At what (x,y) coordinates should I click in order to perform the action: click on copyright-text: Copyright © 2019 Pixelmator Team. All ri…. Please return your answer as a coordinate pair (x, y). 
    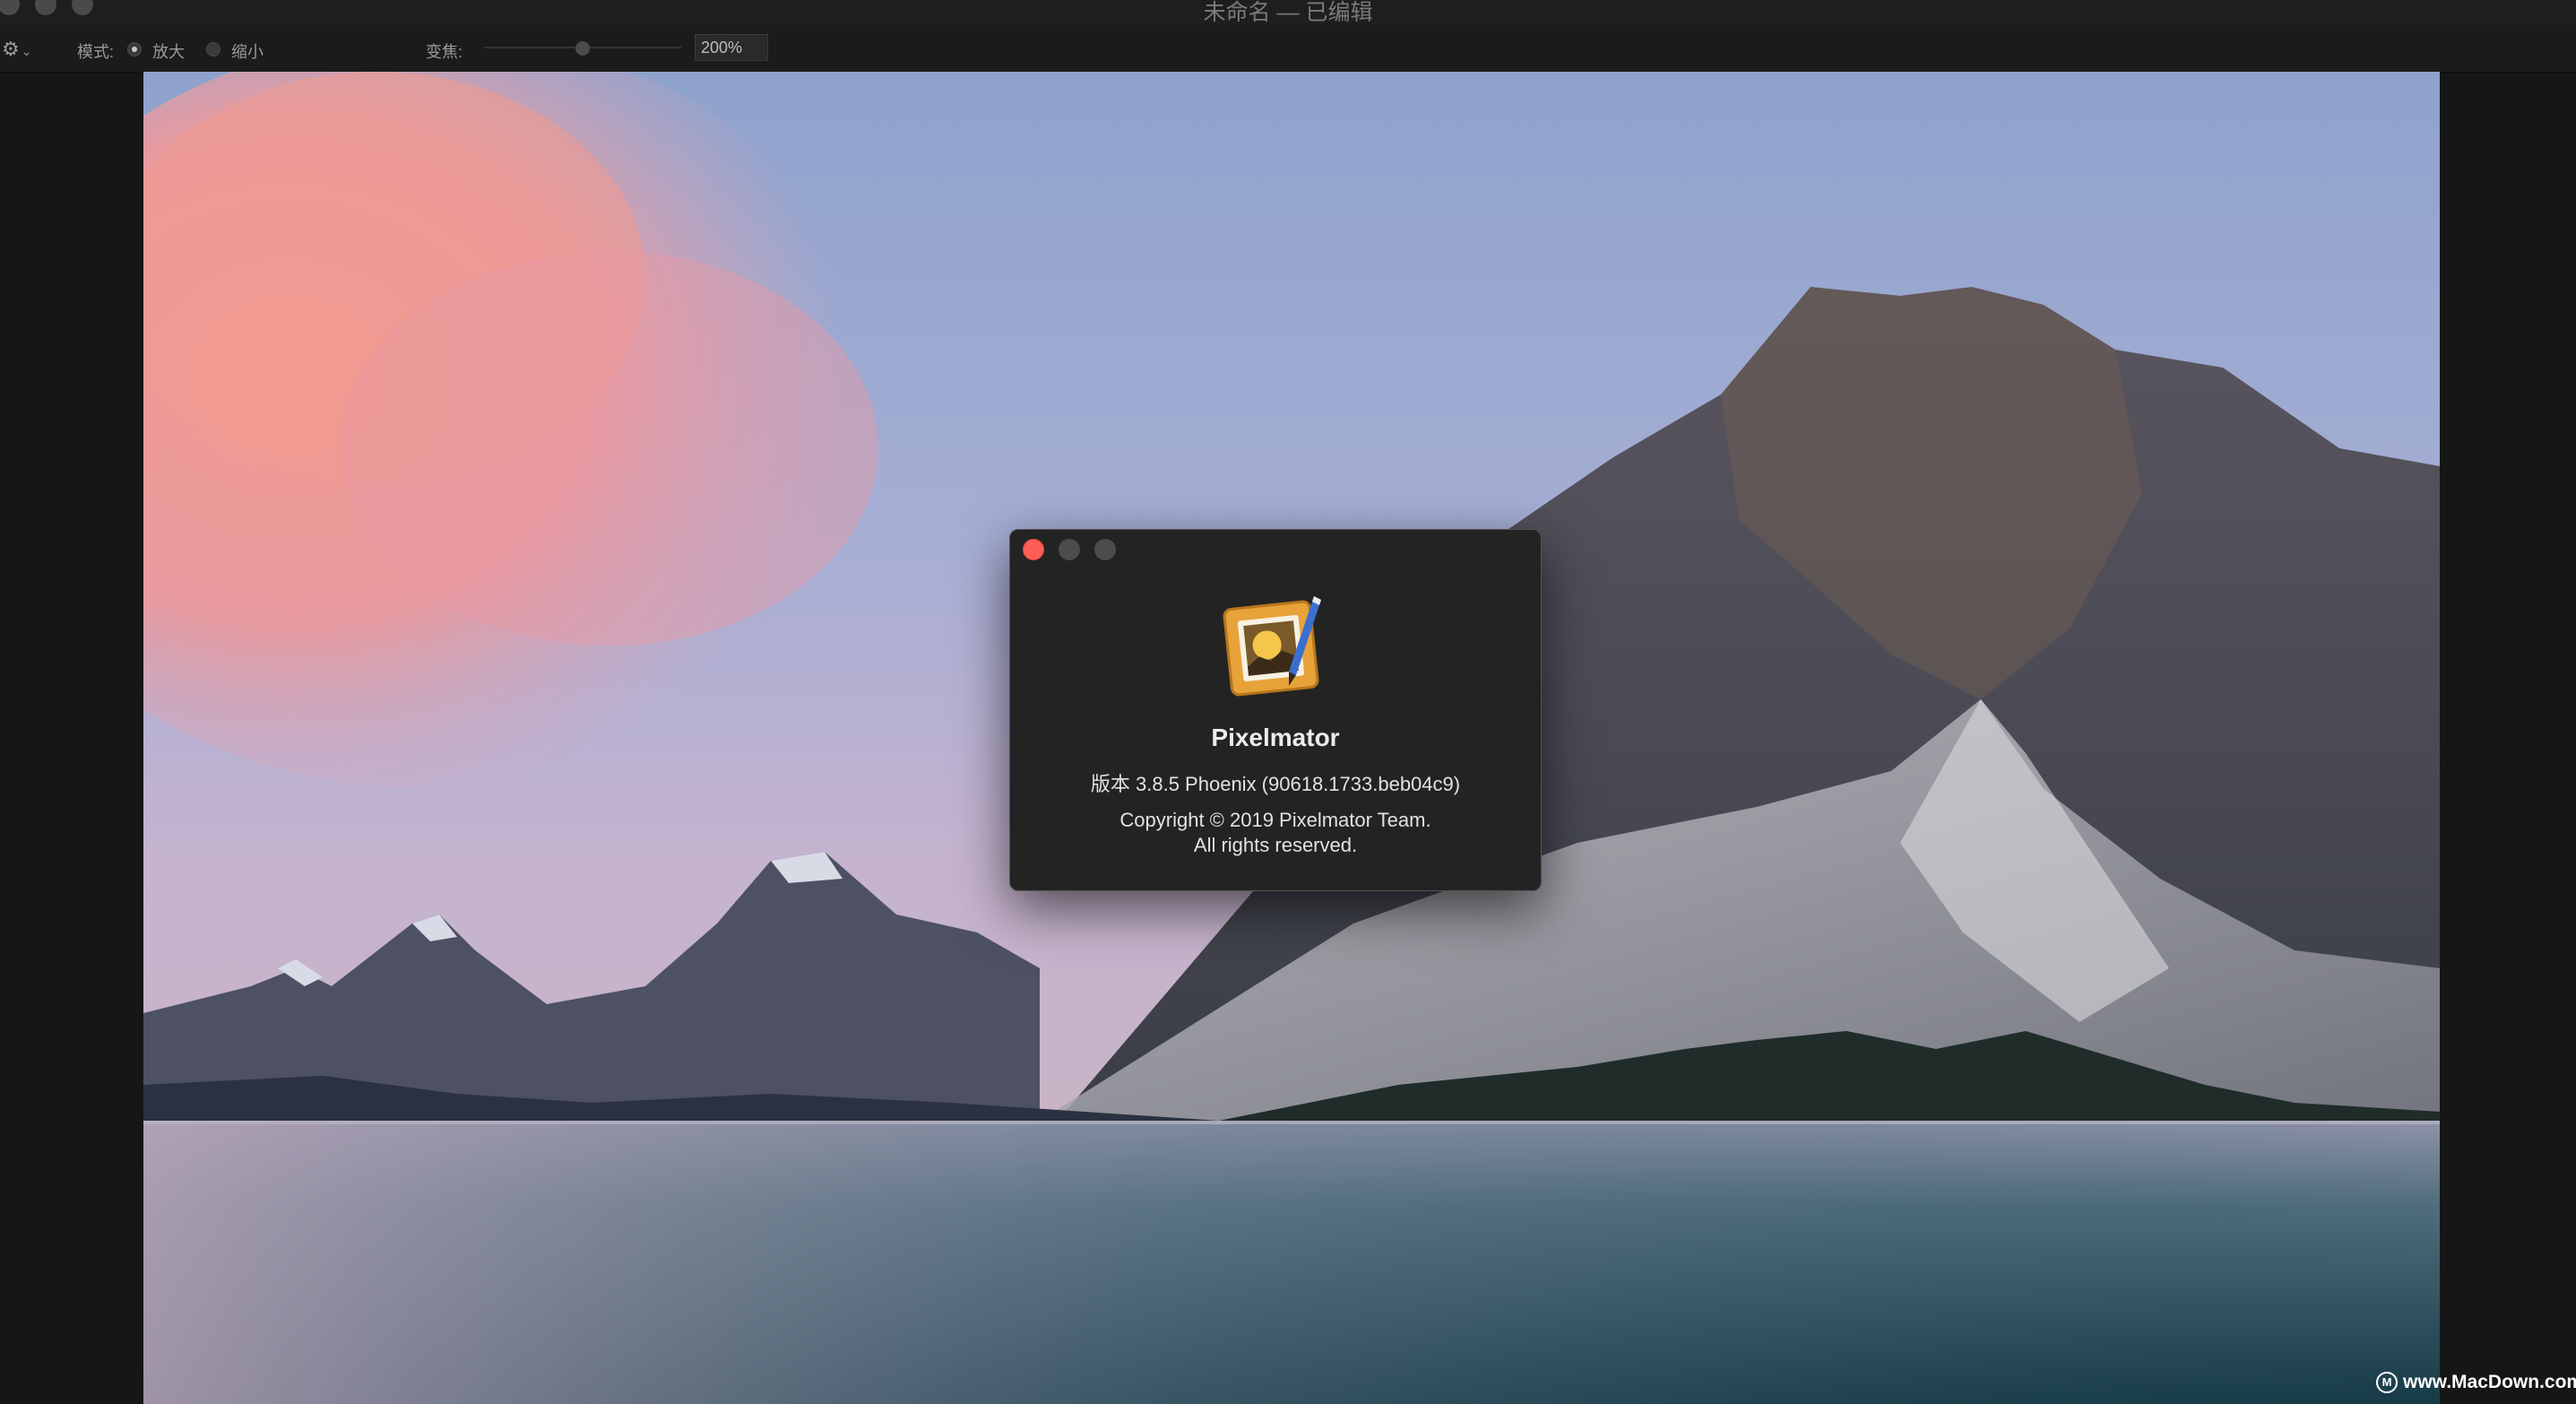
    Looking at the image, I should click on (1275, 833).